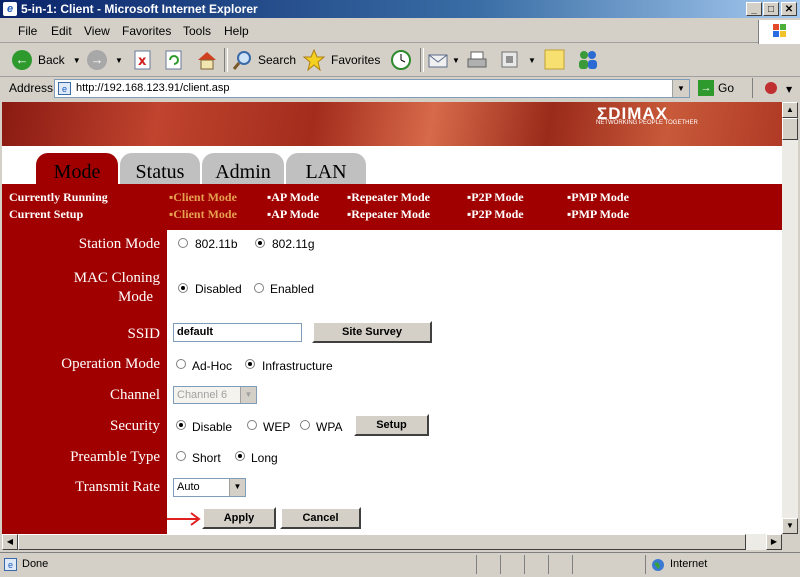  I want to click on apply-button: Apply, so click(239, 518).